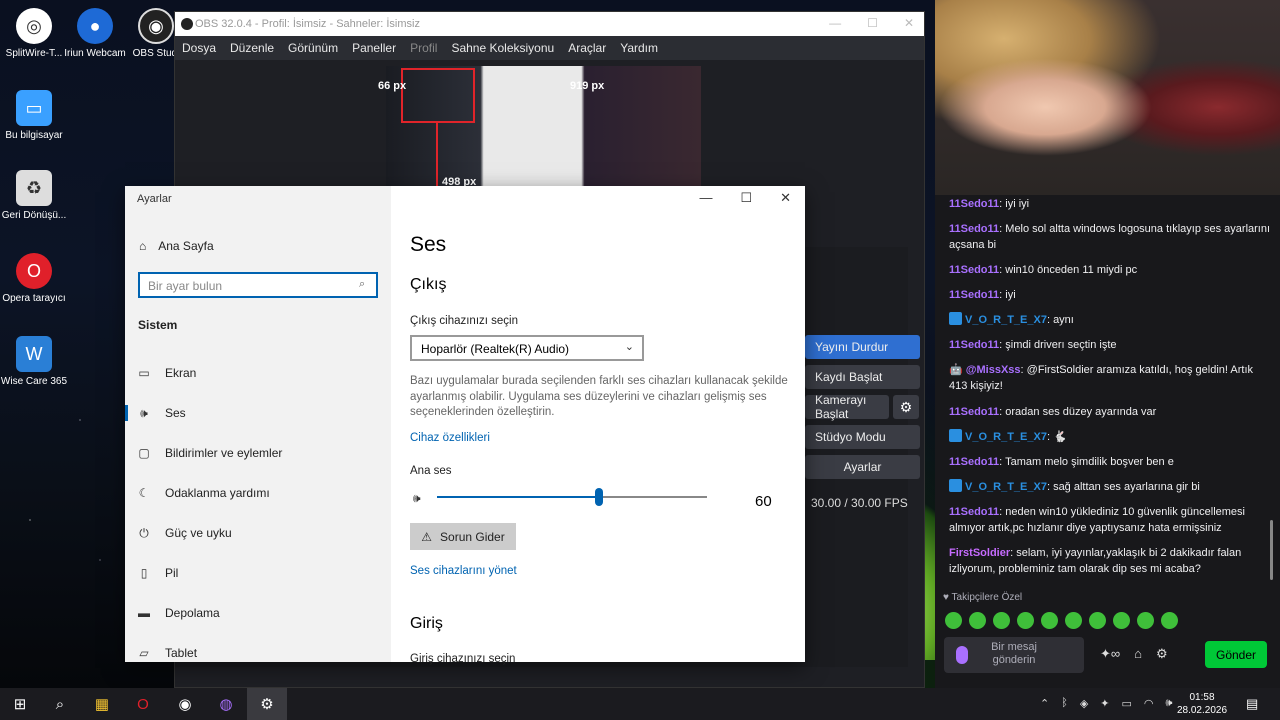  I want to click on bits-icon: ✦∞, so click(1110, 654).